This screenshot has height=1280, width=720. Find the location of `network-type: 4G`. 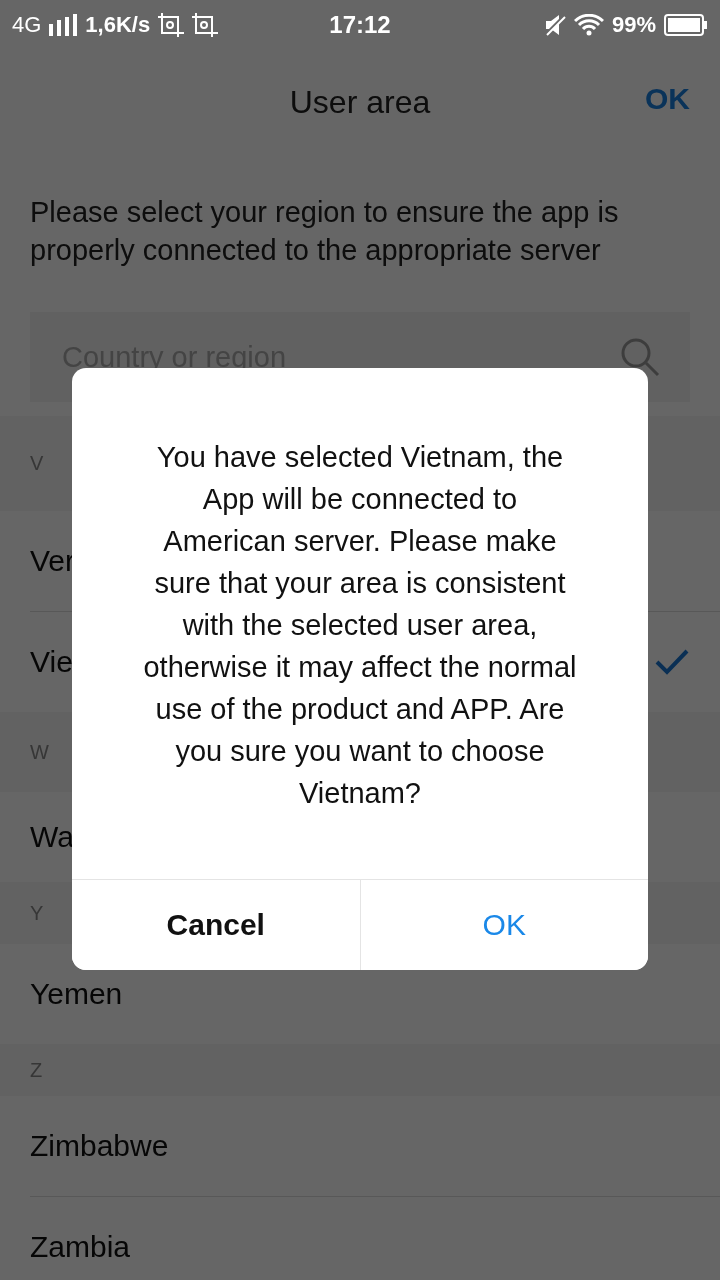

network-type: 4G is located at coordinates (27, 25).